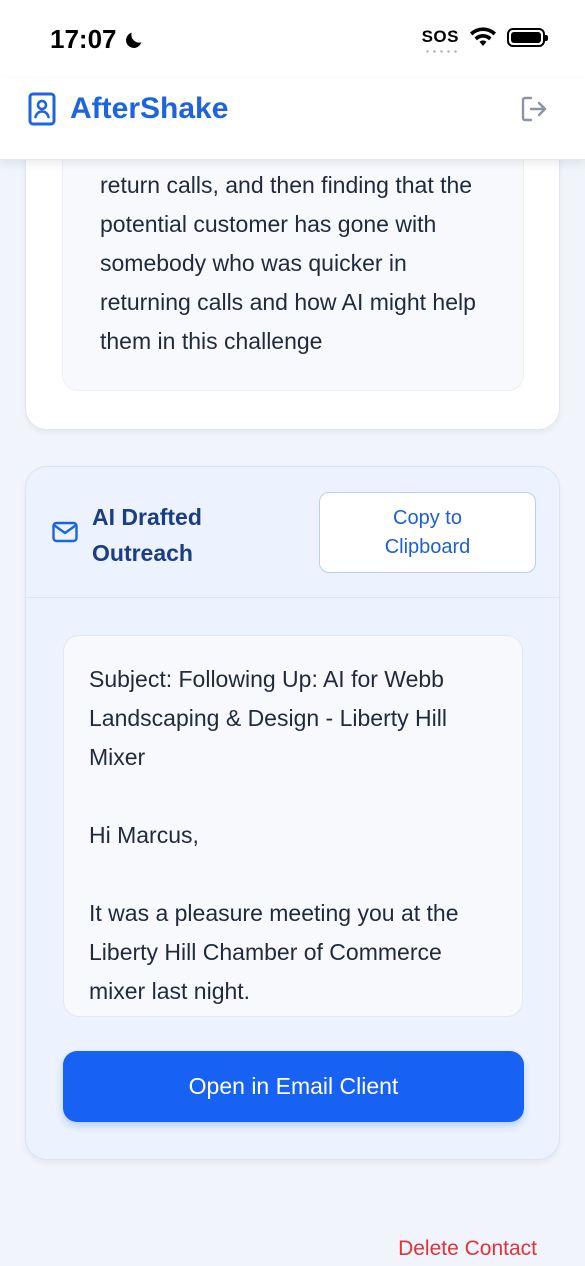 The width and height of the screenshot is (585, 1266). Describe the element at coordinates (534, 109) in the screenshot. I see `logout-icon` at that location.